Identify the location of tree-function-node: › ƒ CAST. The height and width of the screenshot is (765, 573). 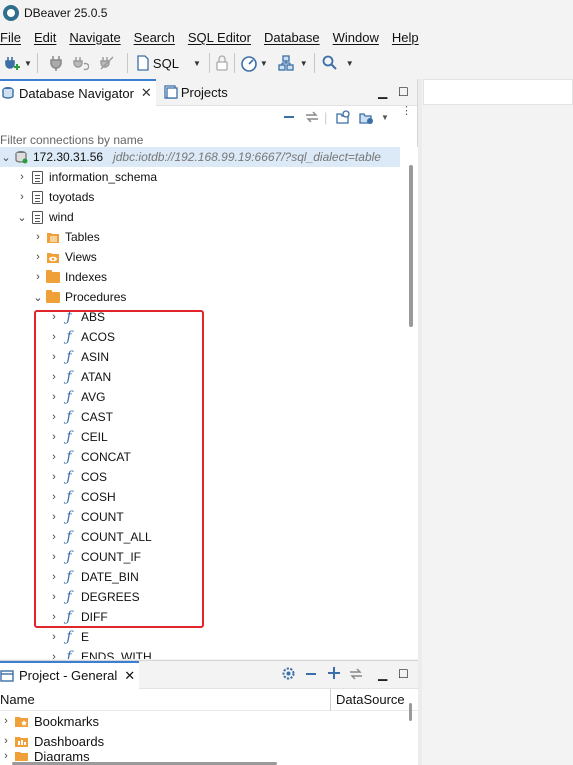
(80, 417).